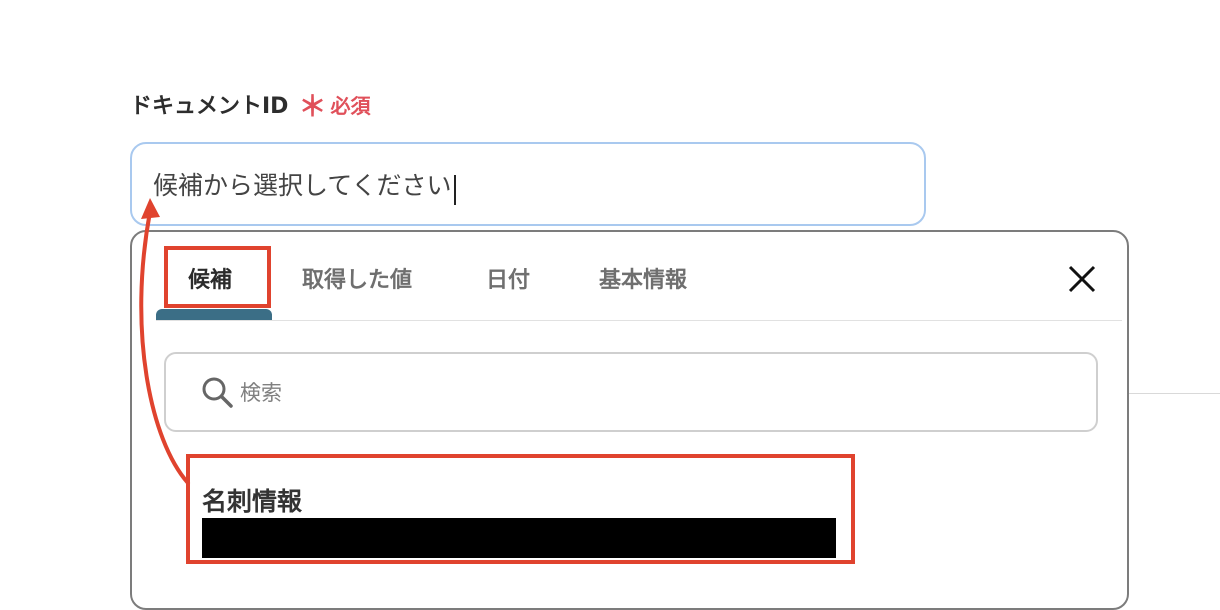 This screenshot has width=1220, height=610. What do you see at coordinates (210, 278) in the screenshot?
I see `tab-candidates: 候補` at bounding box center [210, 278].